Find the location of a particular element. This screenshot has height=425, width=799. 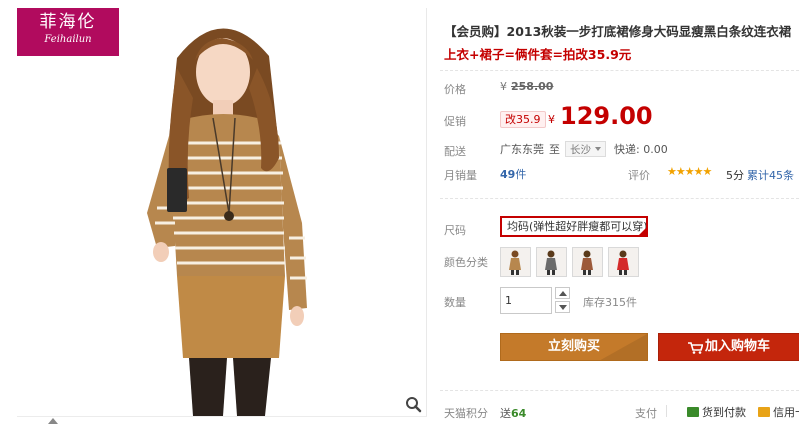

delivery-from: 广东东莞 is located at coordinates (522, 149).